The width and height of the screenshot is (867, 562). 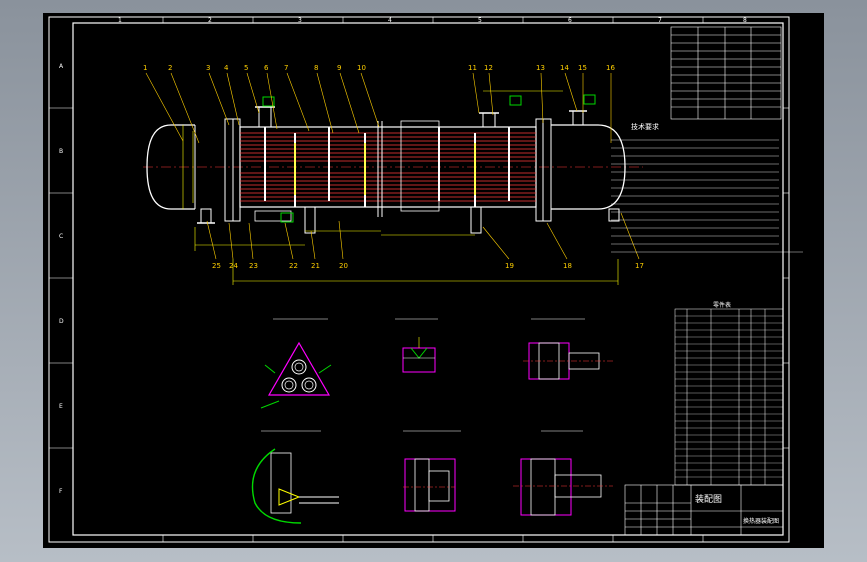 I want to click on parts-list-rows, so click(x=729, y=396).